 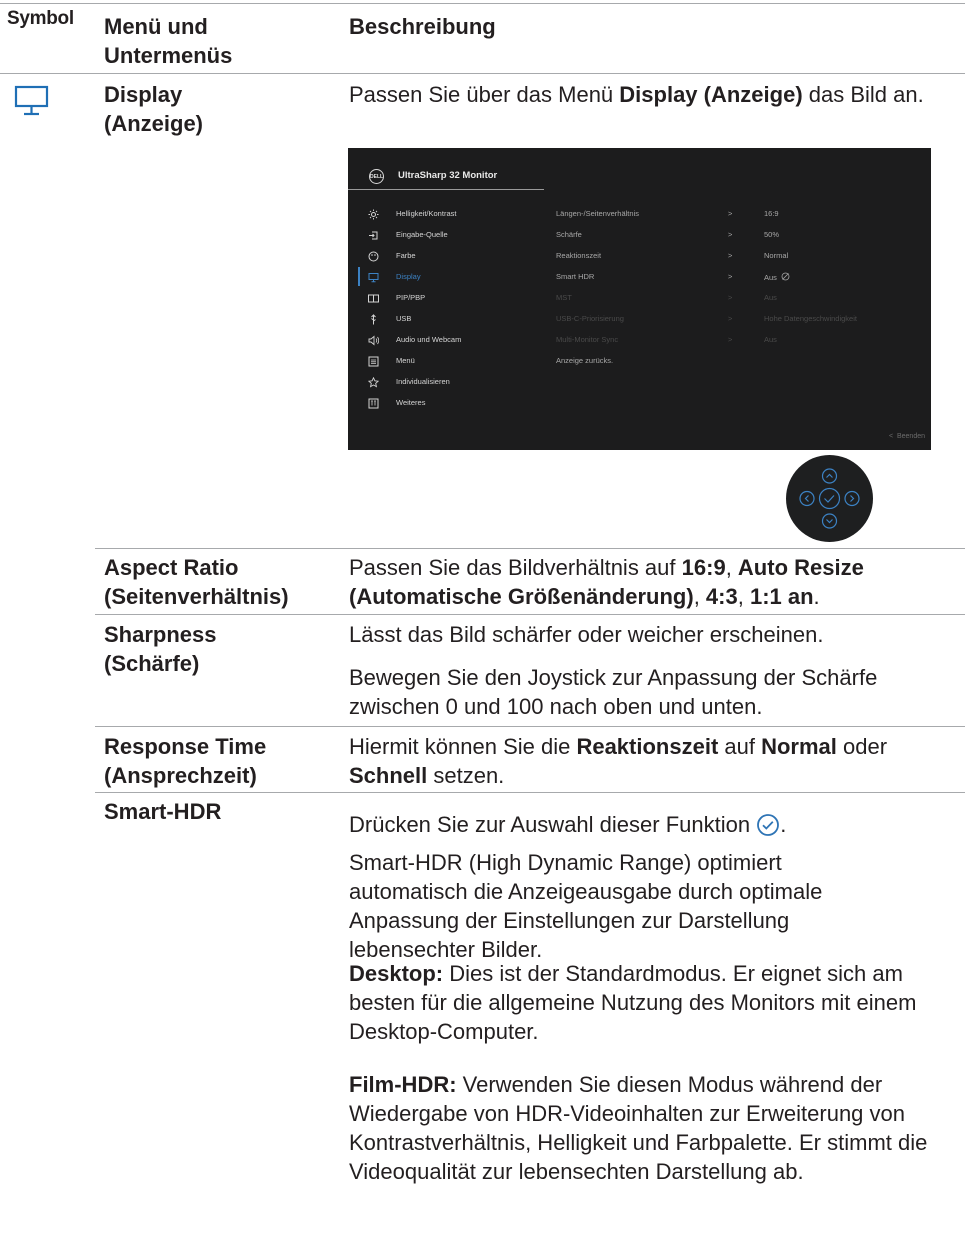 I want to click on joystick-icon, so click(x=829, y=498).